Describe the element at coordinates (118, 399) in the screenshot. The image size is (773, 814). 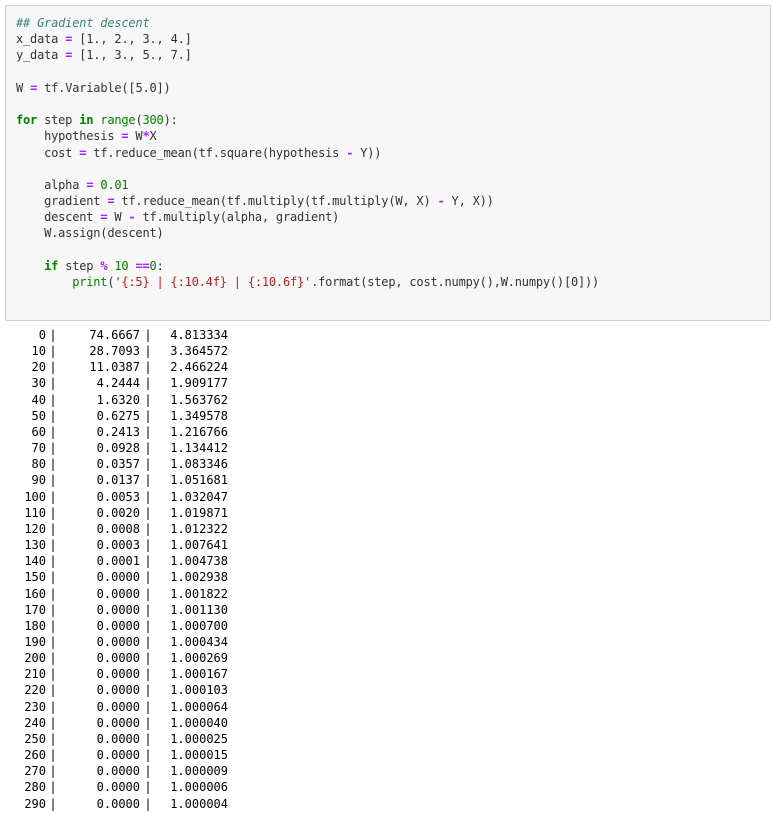
I see `output-cost: 1.6320` at that location.